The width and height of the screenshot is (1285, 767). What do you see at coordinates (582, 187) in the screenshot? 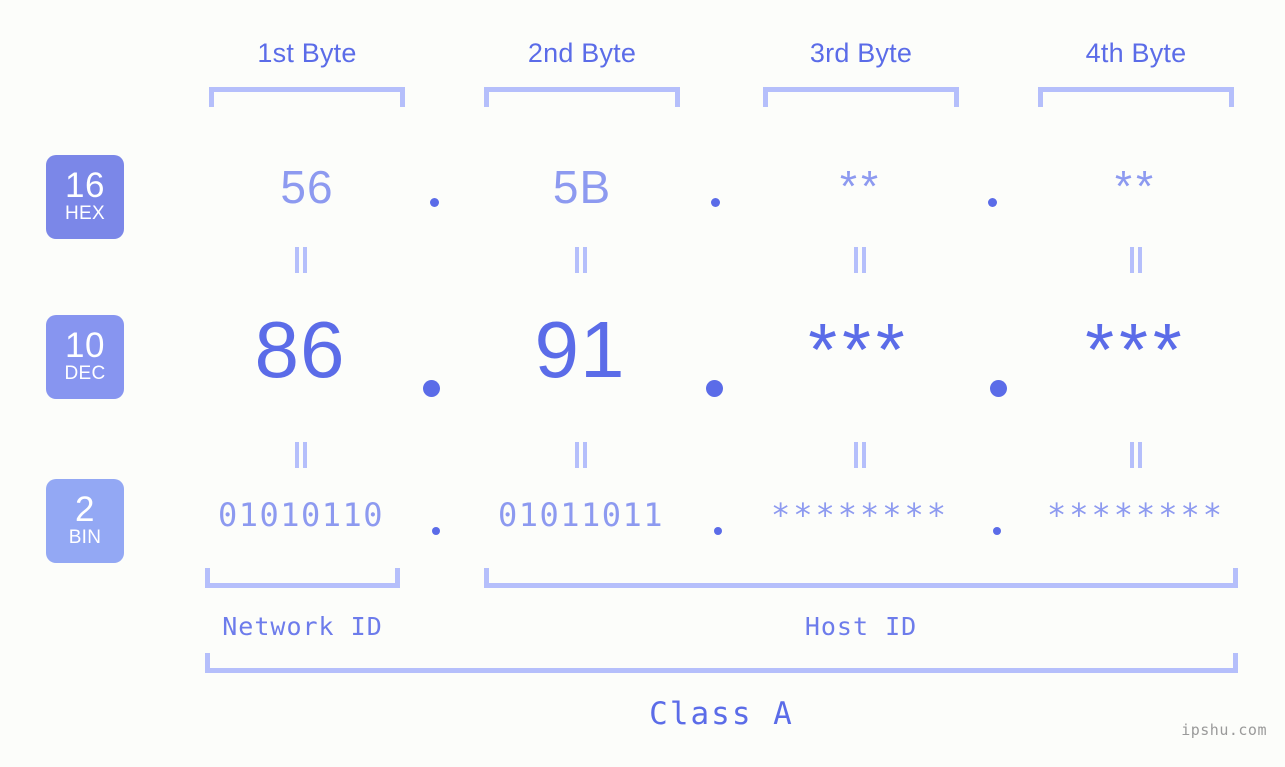
I see `hex-byte-2: 5B` at bounding box center [582, 187].